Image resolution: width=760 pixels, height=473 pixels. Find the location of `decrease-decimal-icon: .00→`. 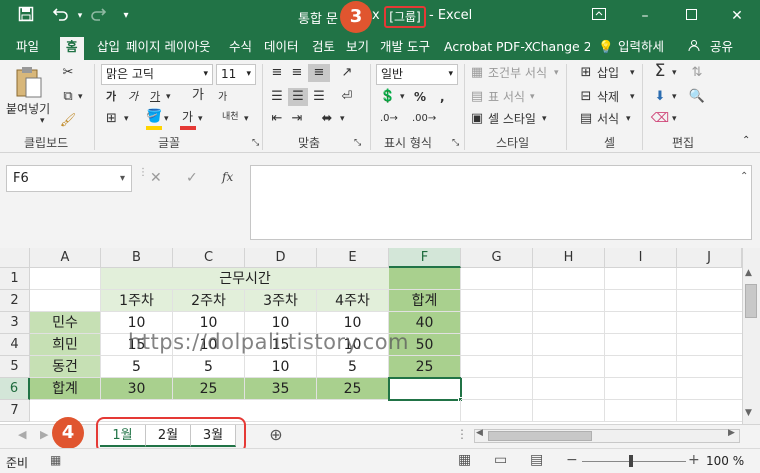

decrease-decimal-icon: .00→ is located at coordinates (424, 119).